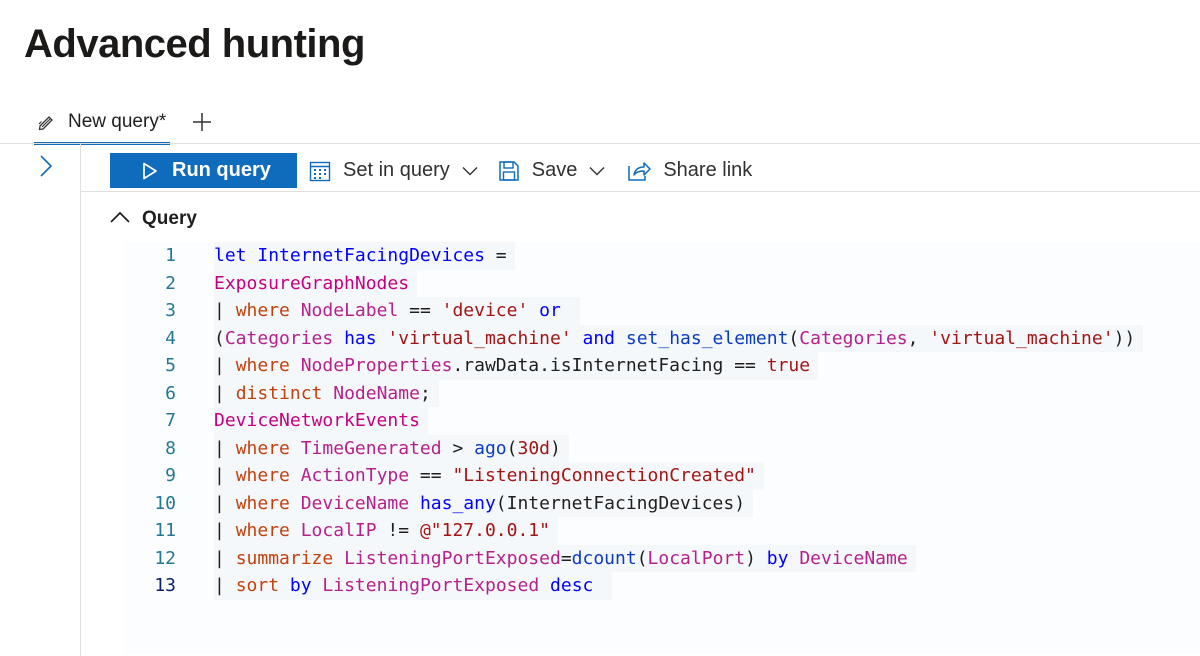  What do you see at coordinates (853, 338) in the screenshot?
I see `code-token: Categories` at bounding box center [853, 338].